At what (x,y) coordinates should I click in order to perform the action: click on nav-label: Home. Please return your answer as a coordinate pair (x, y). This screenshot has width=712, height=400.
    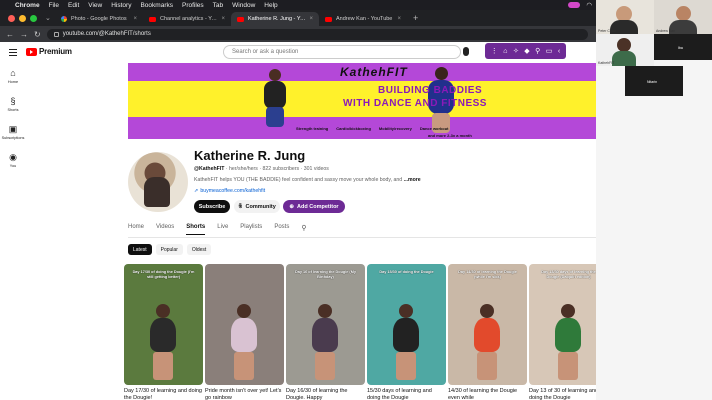
    Looking at the image, I should click on (13, 82).